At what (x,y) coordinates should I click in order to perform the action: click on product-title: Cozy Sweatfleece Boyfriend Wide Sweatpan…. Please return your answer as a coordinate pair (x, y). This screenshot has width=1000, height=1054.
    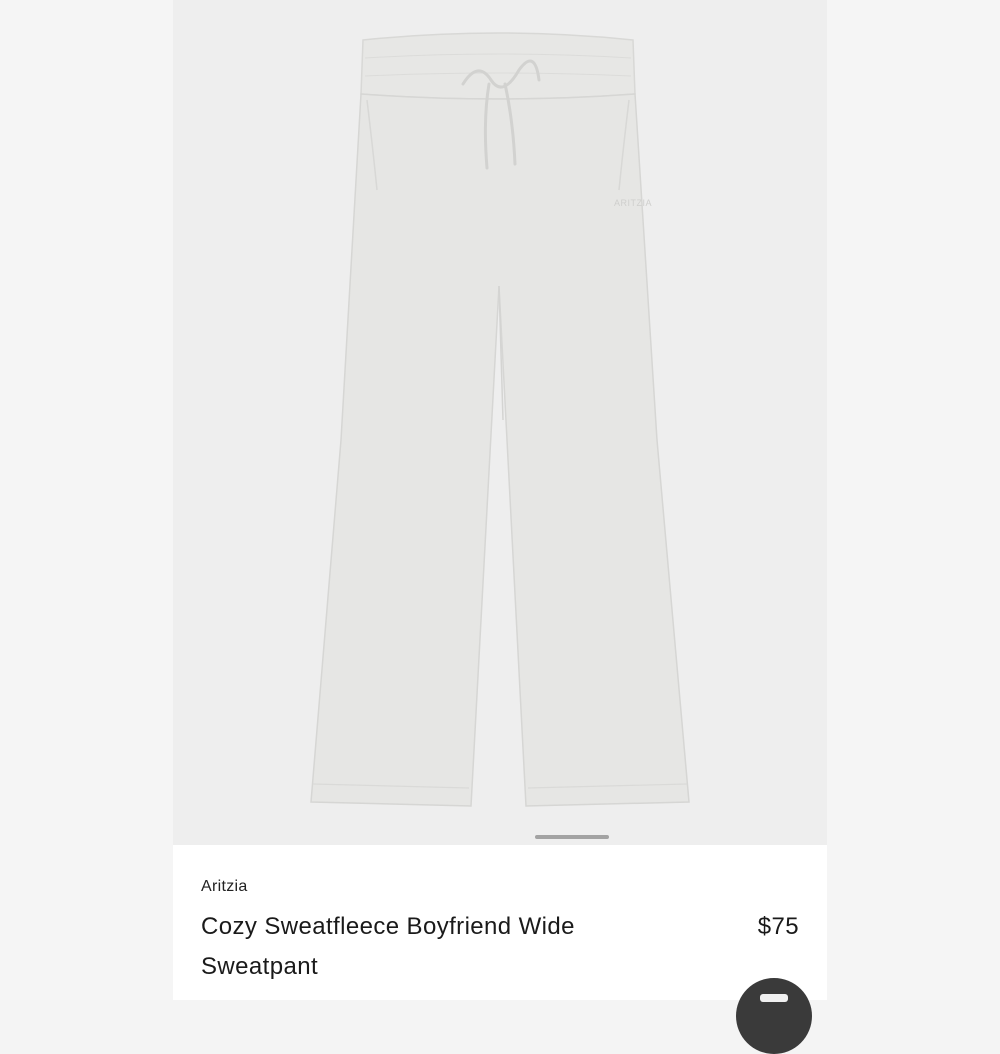
    Looking at the image, I should click on (436, 947).